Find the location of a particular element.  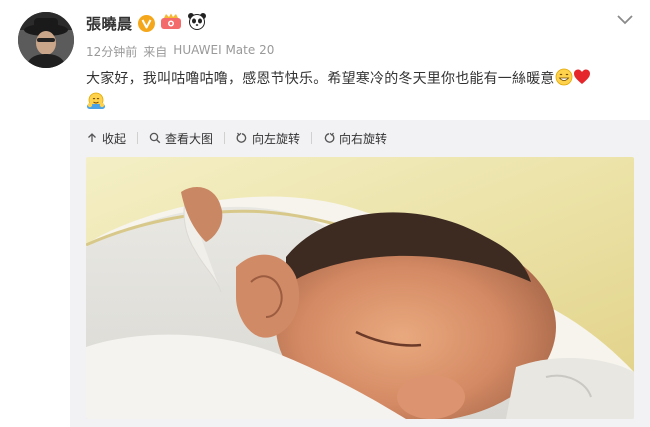

rotate-right-label: 向右旋转 is located at coordinates (363, 138).